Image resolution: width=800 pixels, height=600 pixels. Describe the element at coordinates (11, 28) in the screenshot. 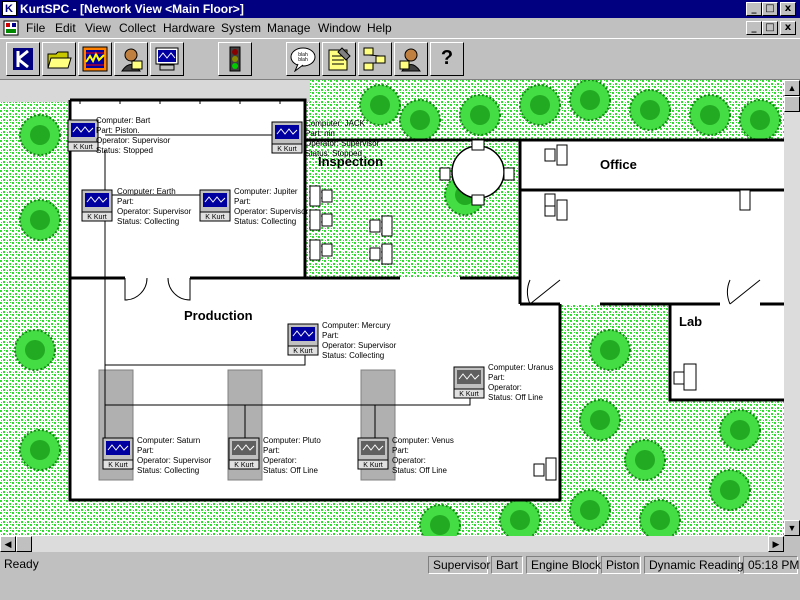

I see `document-icon` at that location.